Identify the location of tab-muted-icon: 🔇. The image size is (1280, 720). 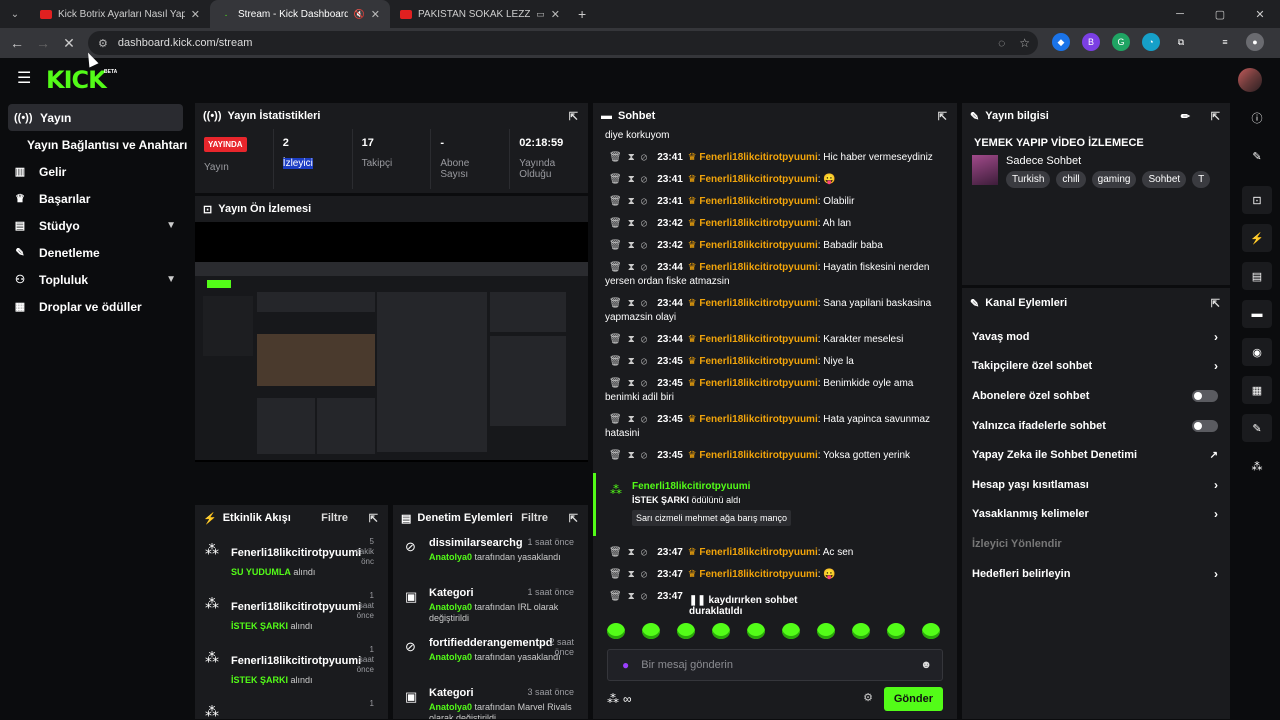
(359, 14).